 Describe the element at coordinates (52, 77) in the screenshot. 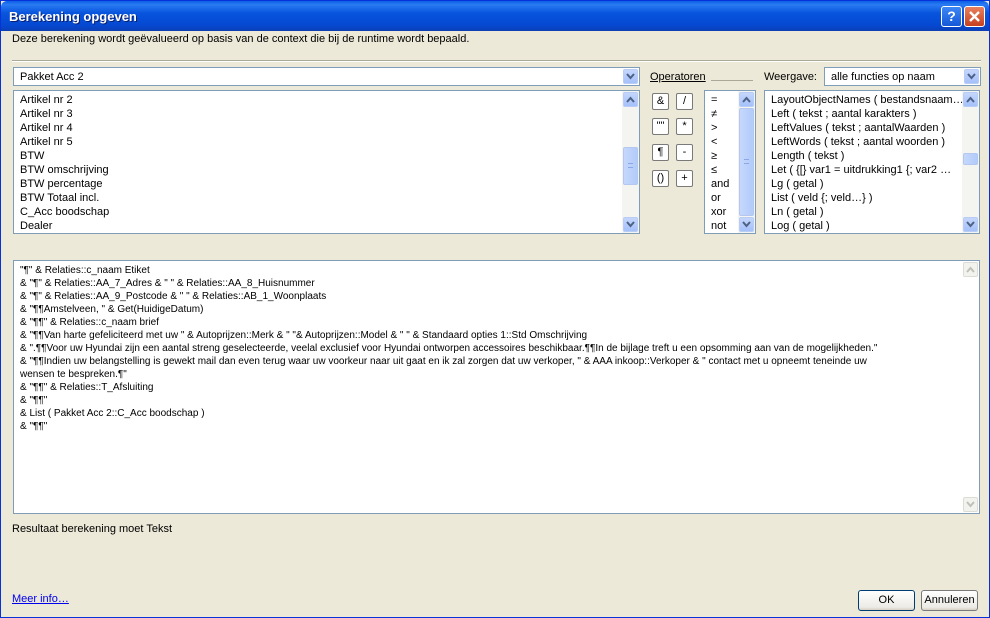

I see `table-select-value: Pakket Acc 2` at that location.